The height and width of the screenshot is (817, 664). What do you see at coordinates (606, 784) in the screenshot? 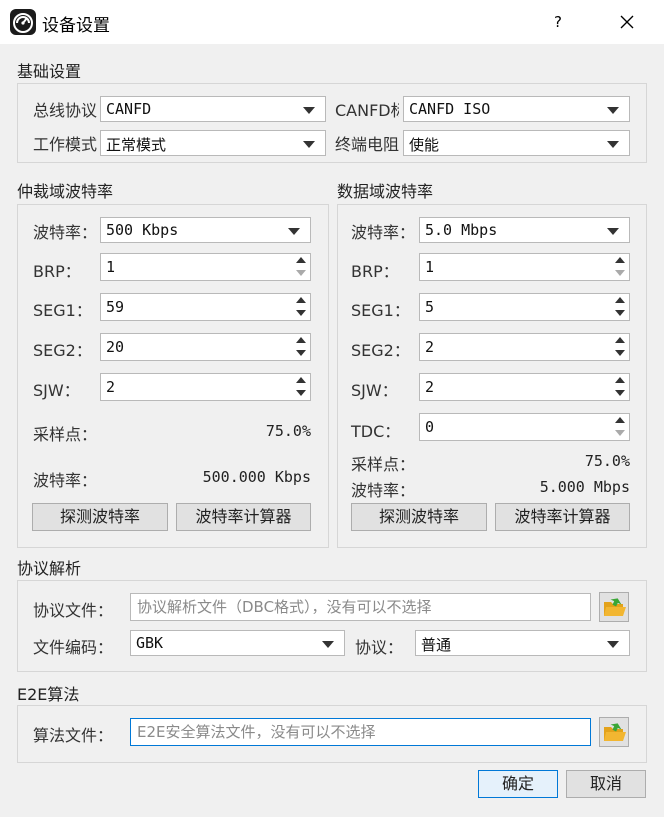
I see `cancel-button: 取消` at bounding box center [606, 784].